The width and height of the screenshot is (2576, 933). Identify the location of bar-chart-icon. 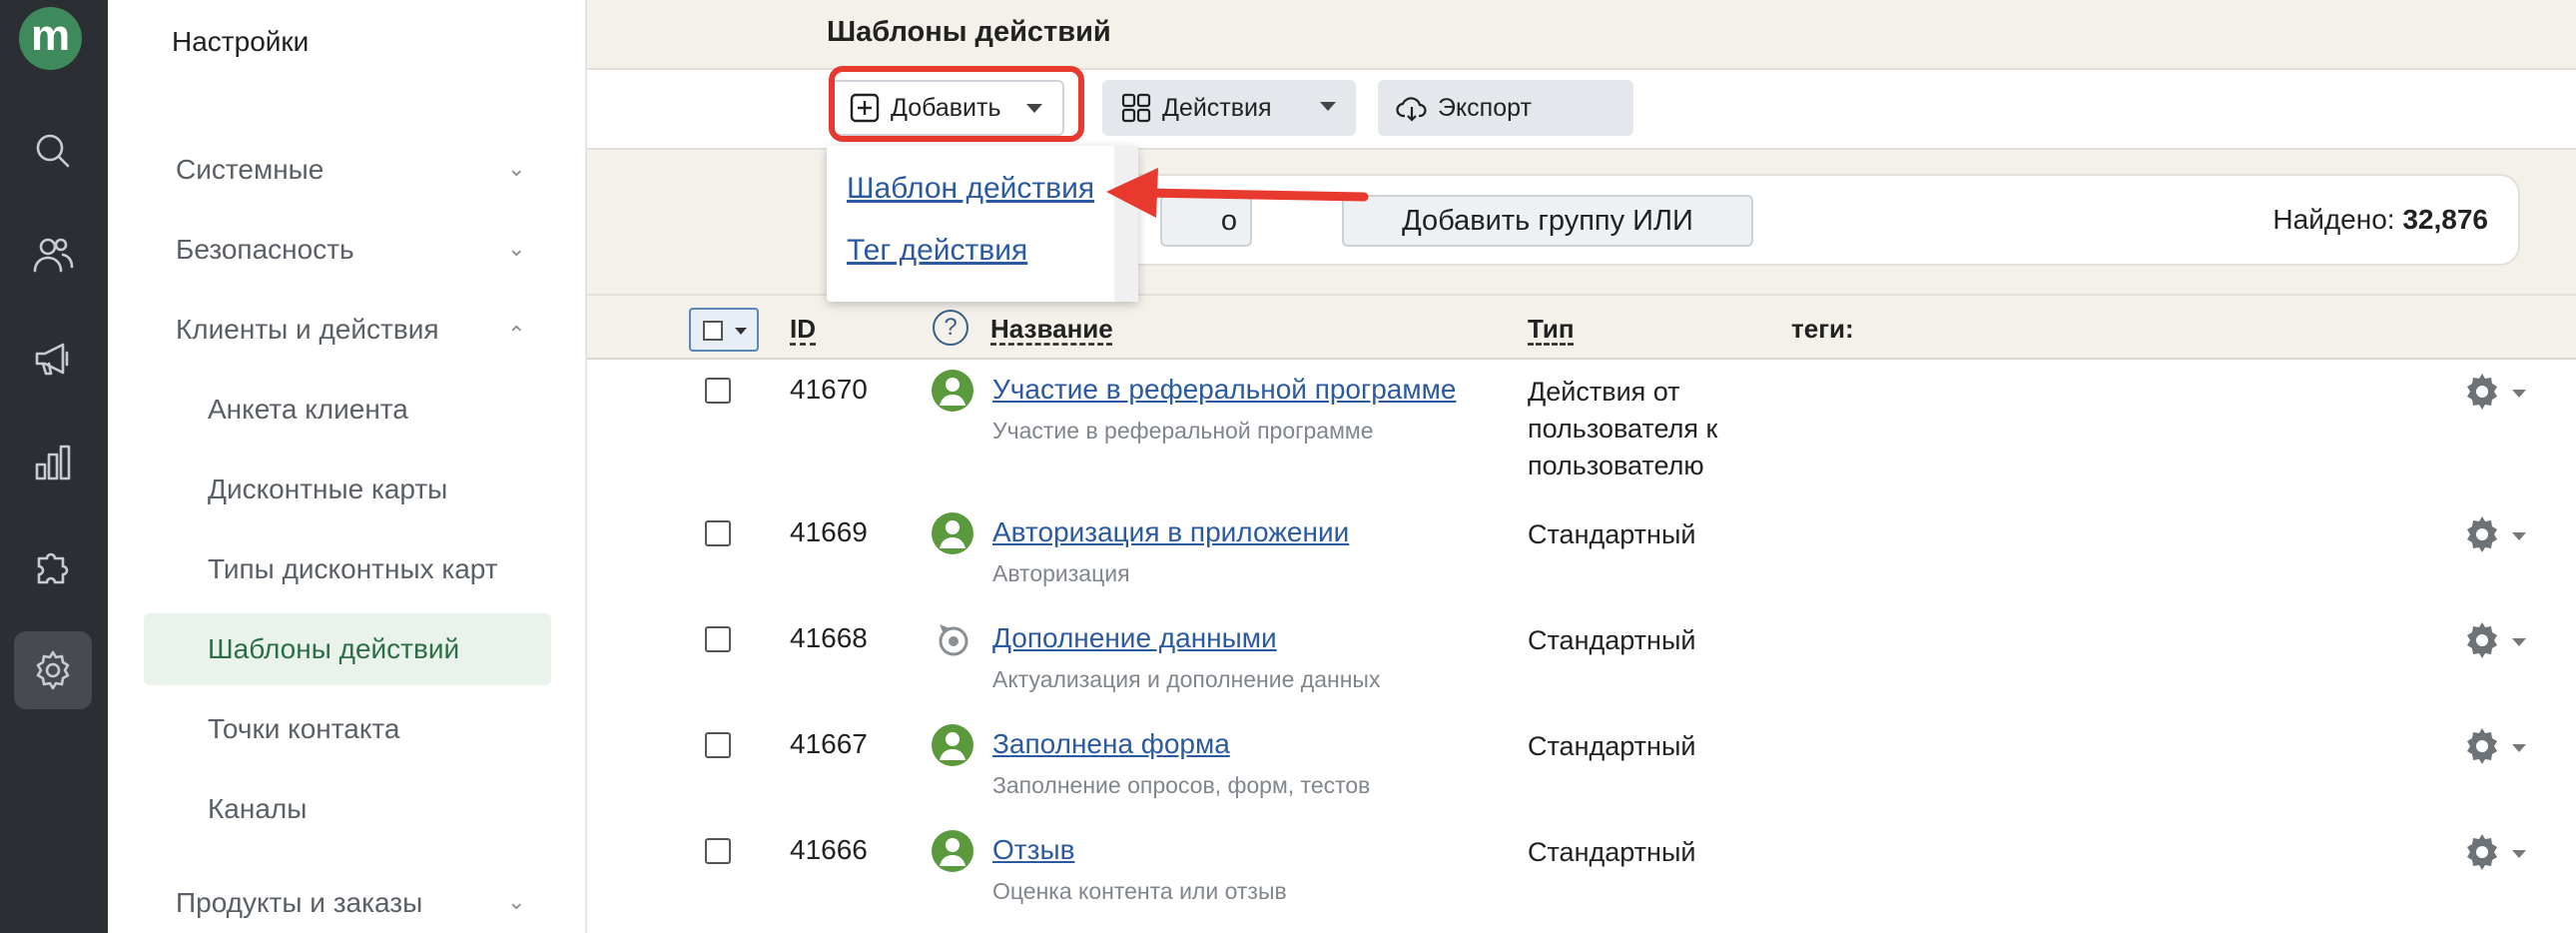
(53, 462).